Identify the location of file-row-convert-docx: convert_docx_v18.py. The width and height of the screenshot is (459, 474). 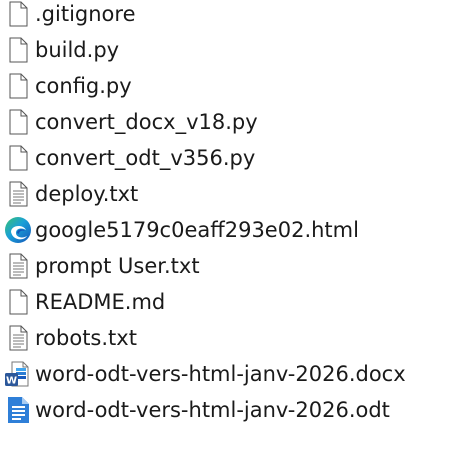
(229, 122).